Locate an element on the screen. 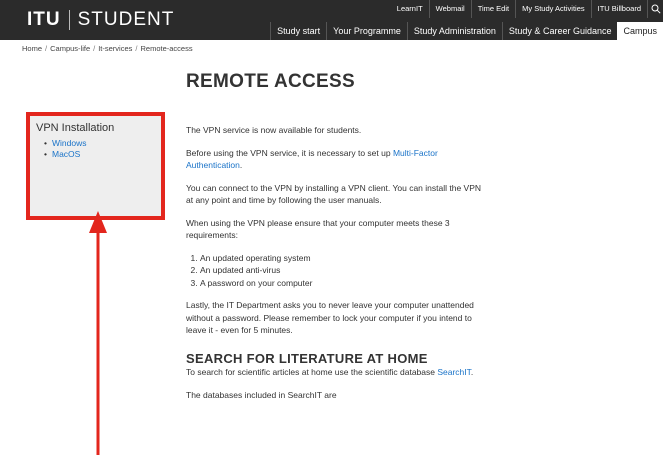 The height and width of the screenshot is (455, 663). nav-study-administration: Study Administration is located at coordinates (454, 31).